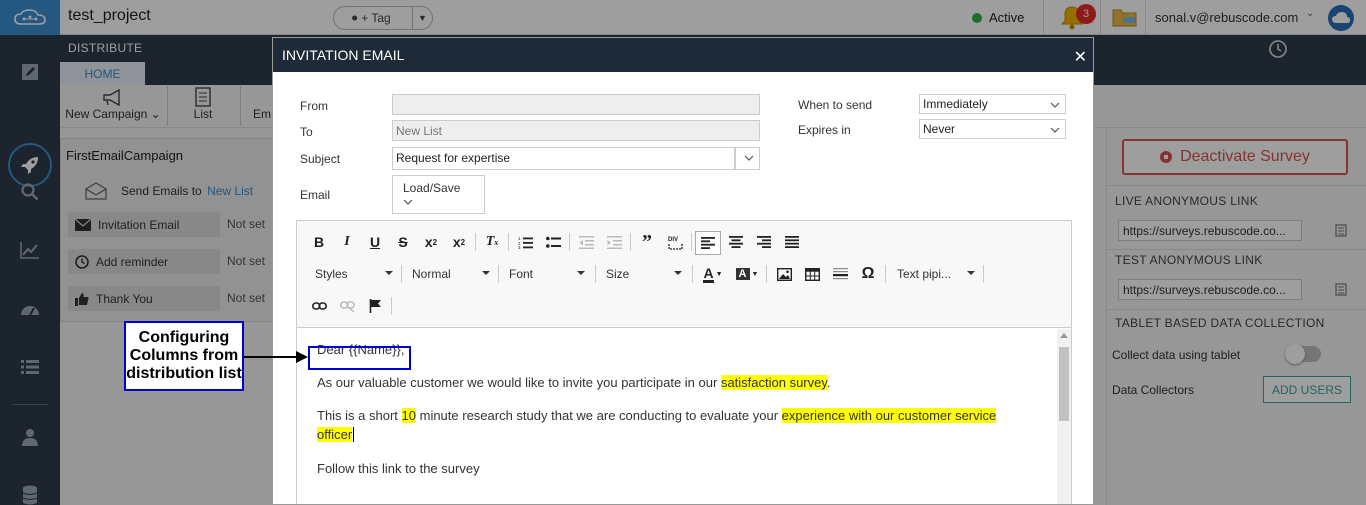 Image resolution: width=1366 pixels, height=505 pixels. What do you see at coordinates (614, 242) in the screenshot?
I see `increase-indent-icon` at bounding box center [614, 242].